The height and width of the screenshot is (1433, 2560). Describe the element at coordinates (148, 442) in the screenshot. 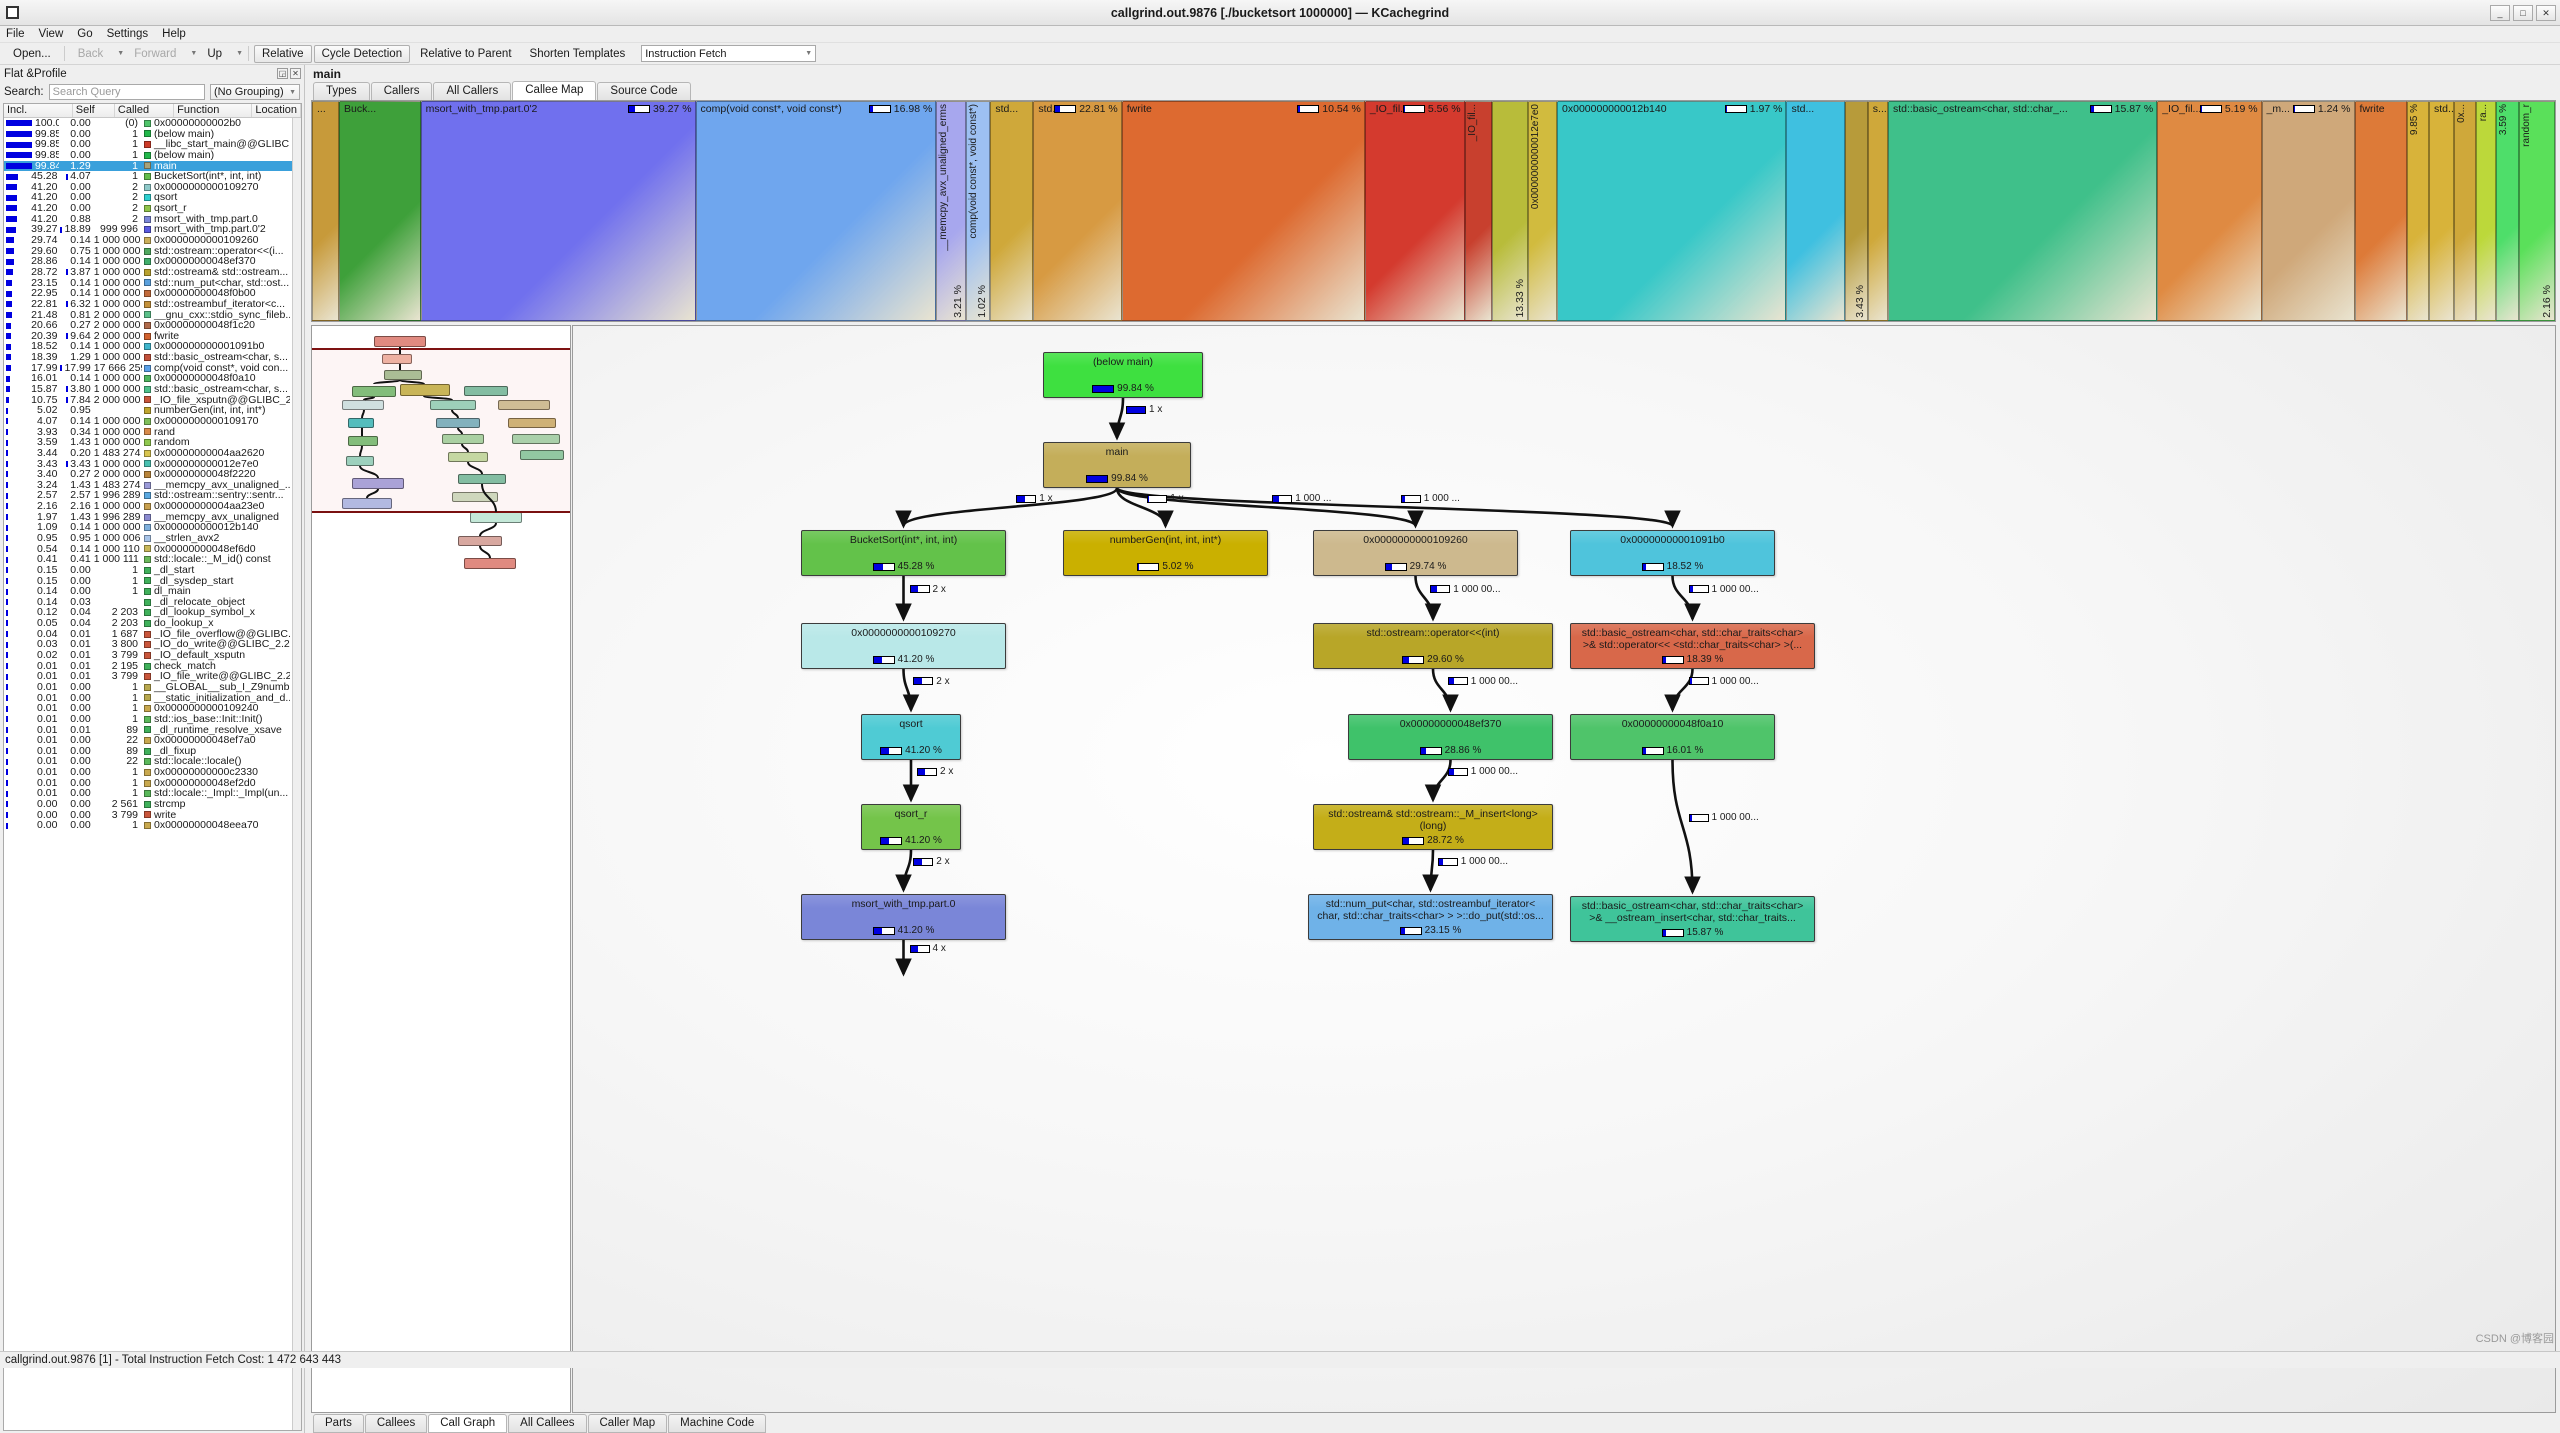

I see `table-row: 3.591.431 000 000randomlibc.so.6:` at that location.